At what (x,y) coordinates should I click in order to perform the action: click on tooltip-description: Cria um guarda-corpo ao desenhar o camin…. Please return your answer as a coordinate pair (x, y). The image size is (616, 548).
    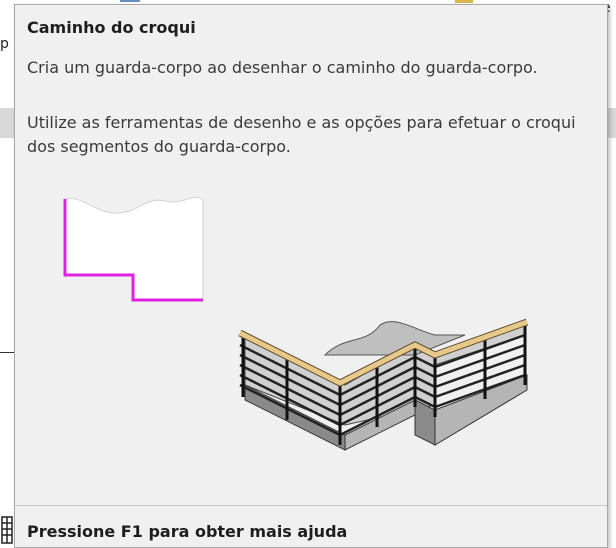
    Looking at the image, I should click on (282, 67).